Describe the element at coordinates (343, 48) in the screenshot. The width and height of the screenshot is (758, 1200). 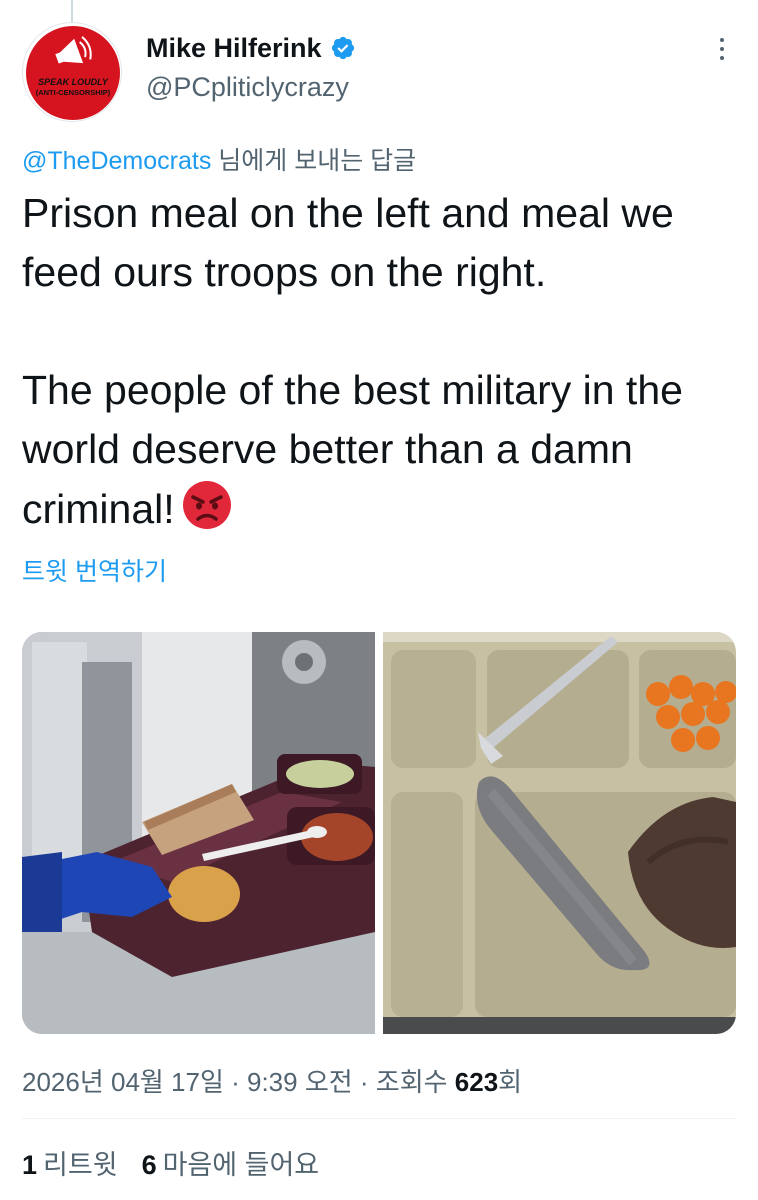
I see `verified-badge-icon` at that location.